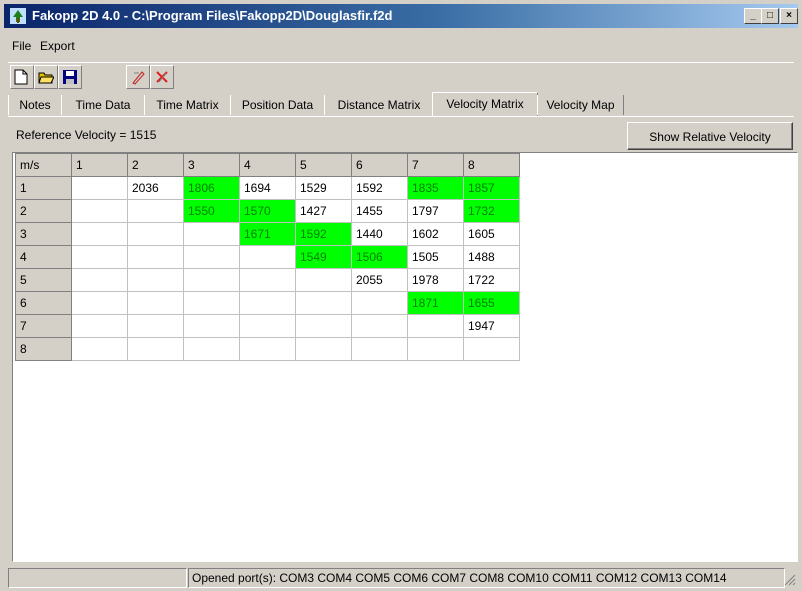  What do you see at coordinates (21, 46) in the screenshot?
I see `menu-file: File` at bounding box center [21, 46].